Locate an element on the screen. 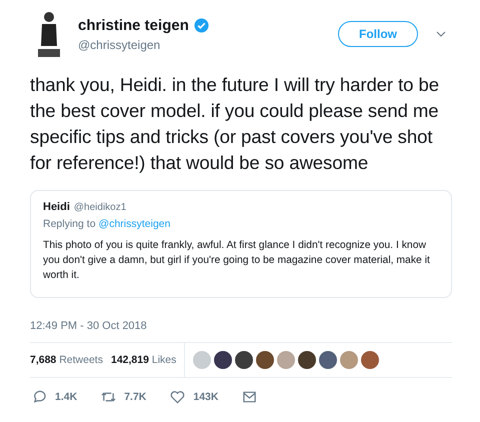  envelope-icon is located at coordinates (250, 397).